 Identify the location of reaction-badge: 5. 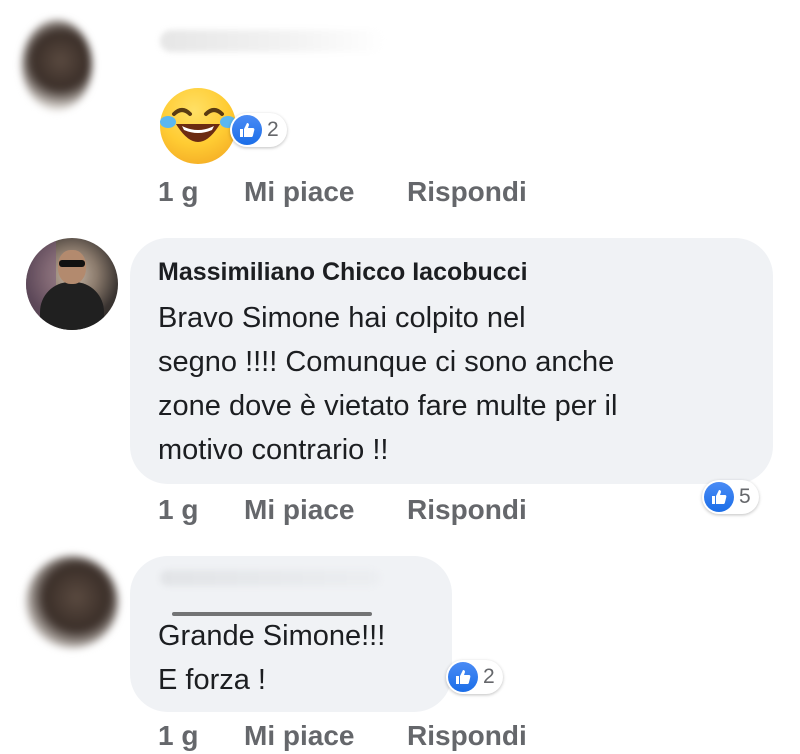
(730, 497).